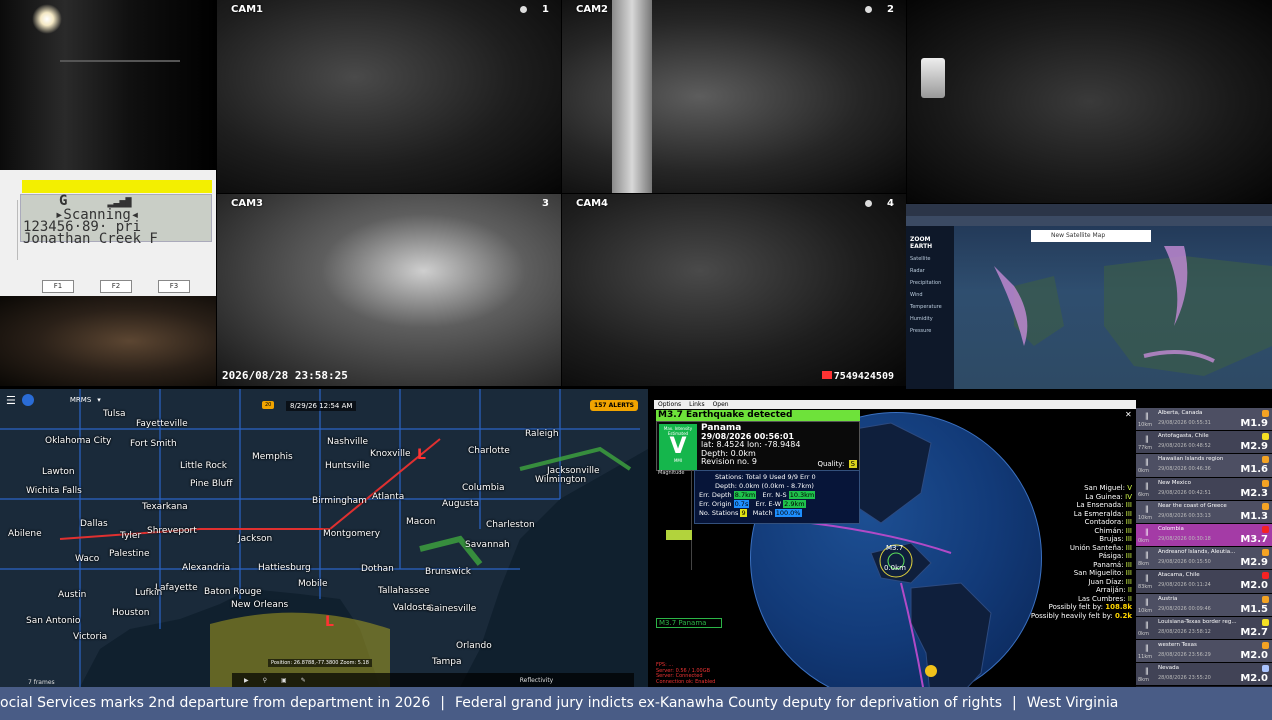 The width and height of the screenshot is (1272, 720). Describe the element at coordinates (1089, 221) in the screenshot. I see `browser-url-bar` at that location.